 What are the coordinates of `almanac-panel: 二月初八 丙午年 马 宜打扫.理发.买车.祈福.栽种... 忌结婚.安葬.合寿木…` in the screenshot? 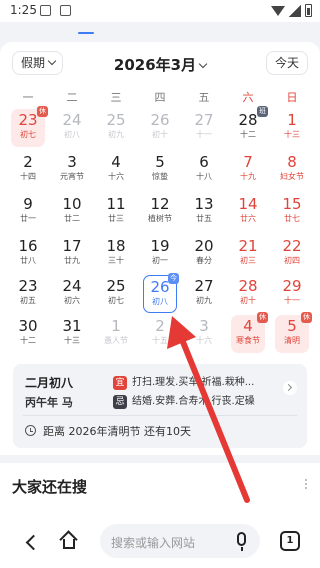 It's located at (160, 406).